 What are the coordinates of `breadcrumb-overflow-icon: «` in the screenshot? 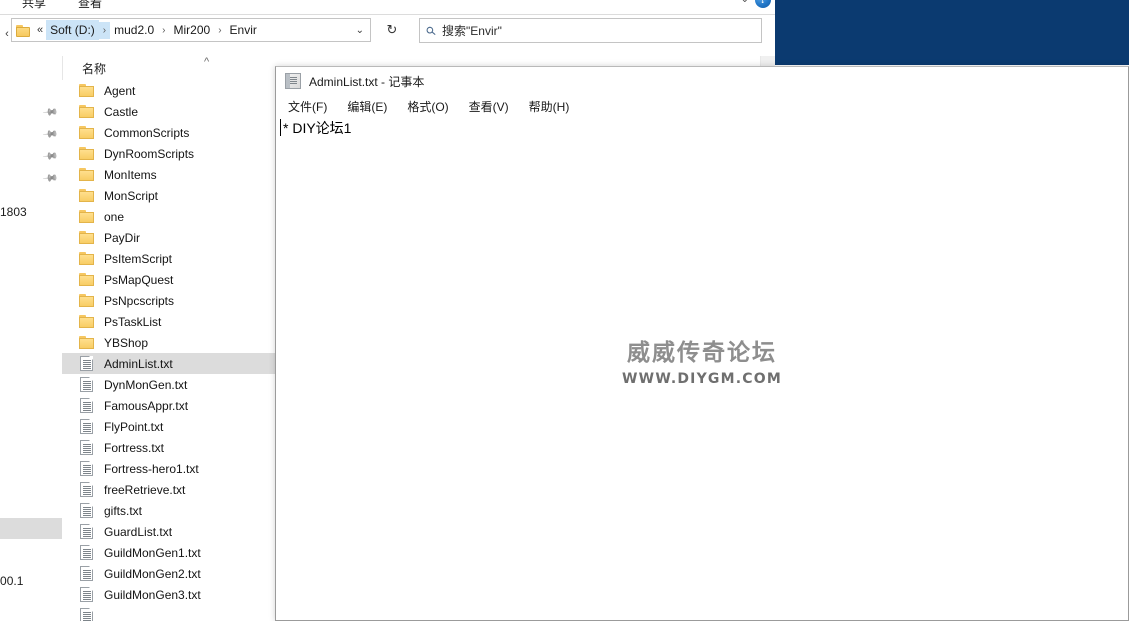 It's located at (40, 30).